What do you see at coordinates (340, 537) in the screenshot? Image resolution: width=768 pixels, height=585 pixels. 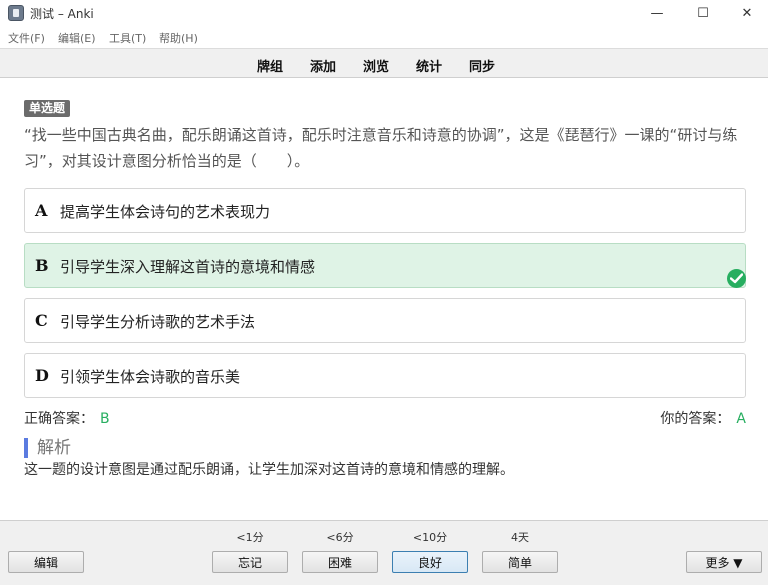 I see `hard-interval: <6分` at bounding box center [340, 537].